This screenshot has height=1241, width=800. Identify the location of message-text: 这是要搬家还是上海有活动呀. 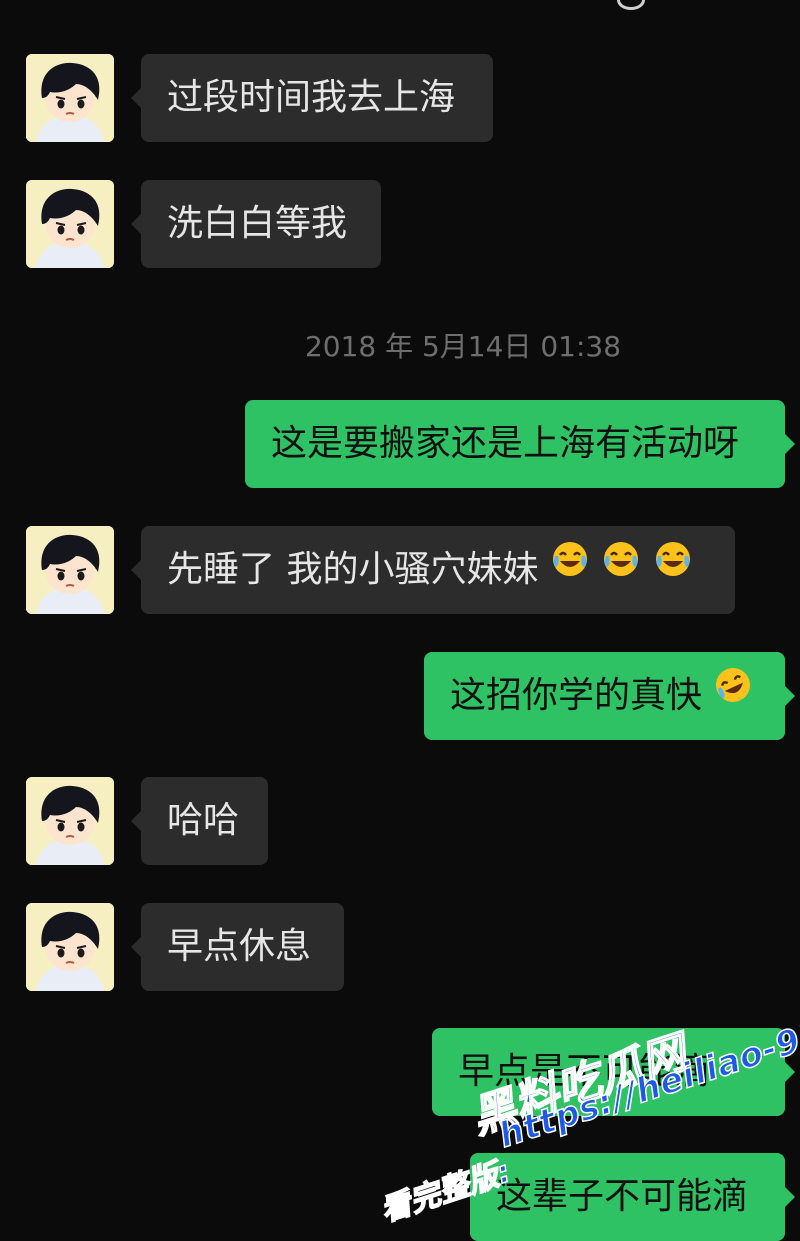
(505, 443).